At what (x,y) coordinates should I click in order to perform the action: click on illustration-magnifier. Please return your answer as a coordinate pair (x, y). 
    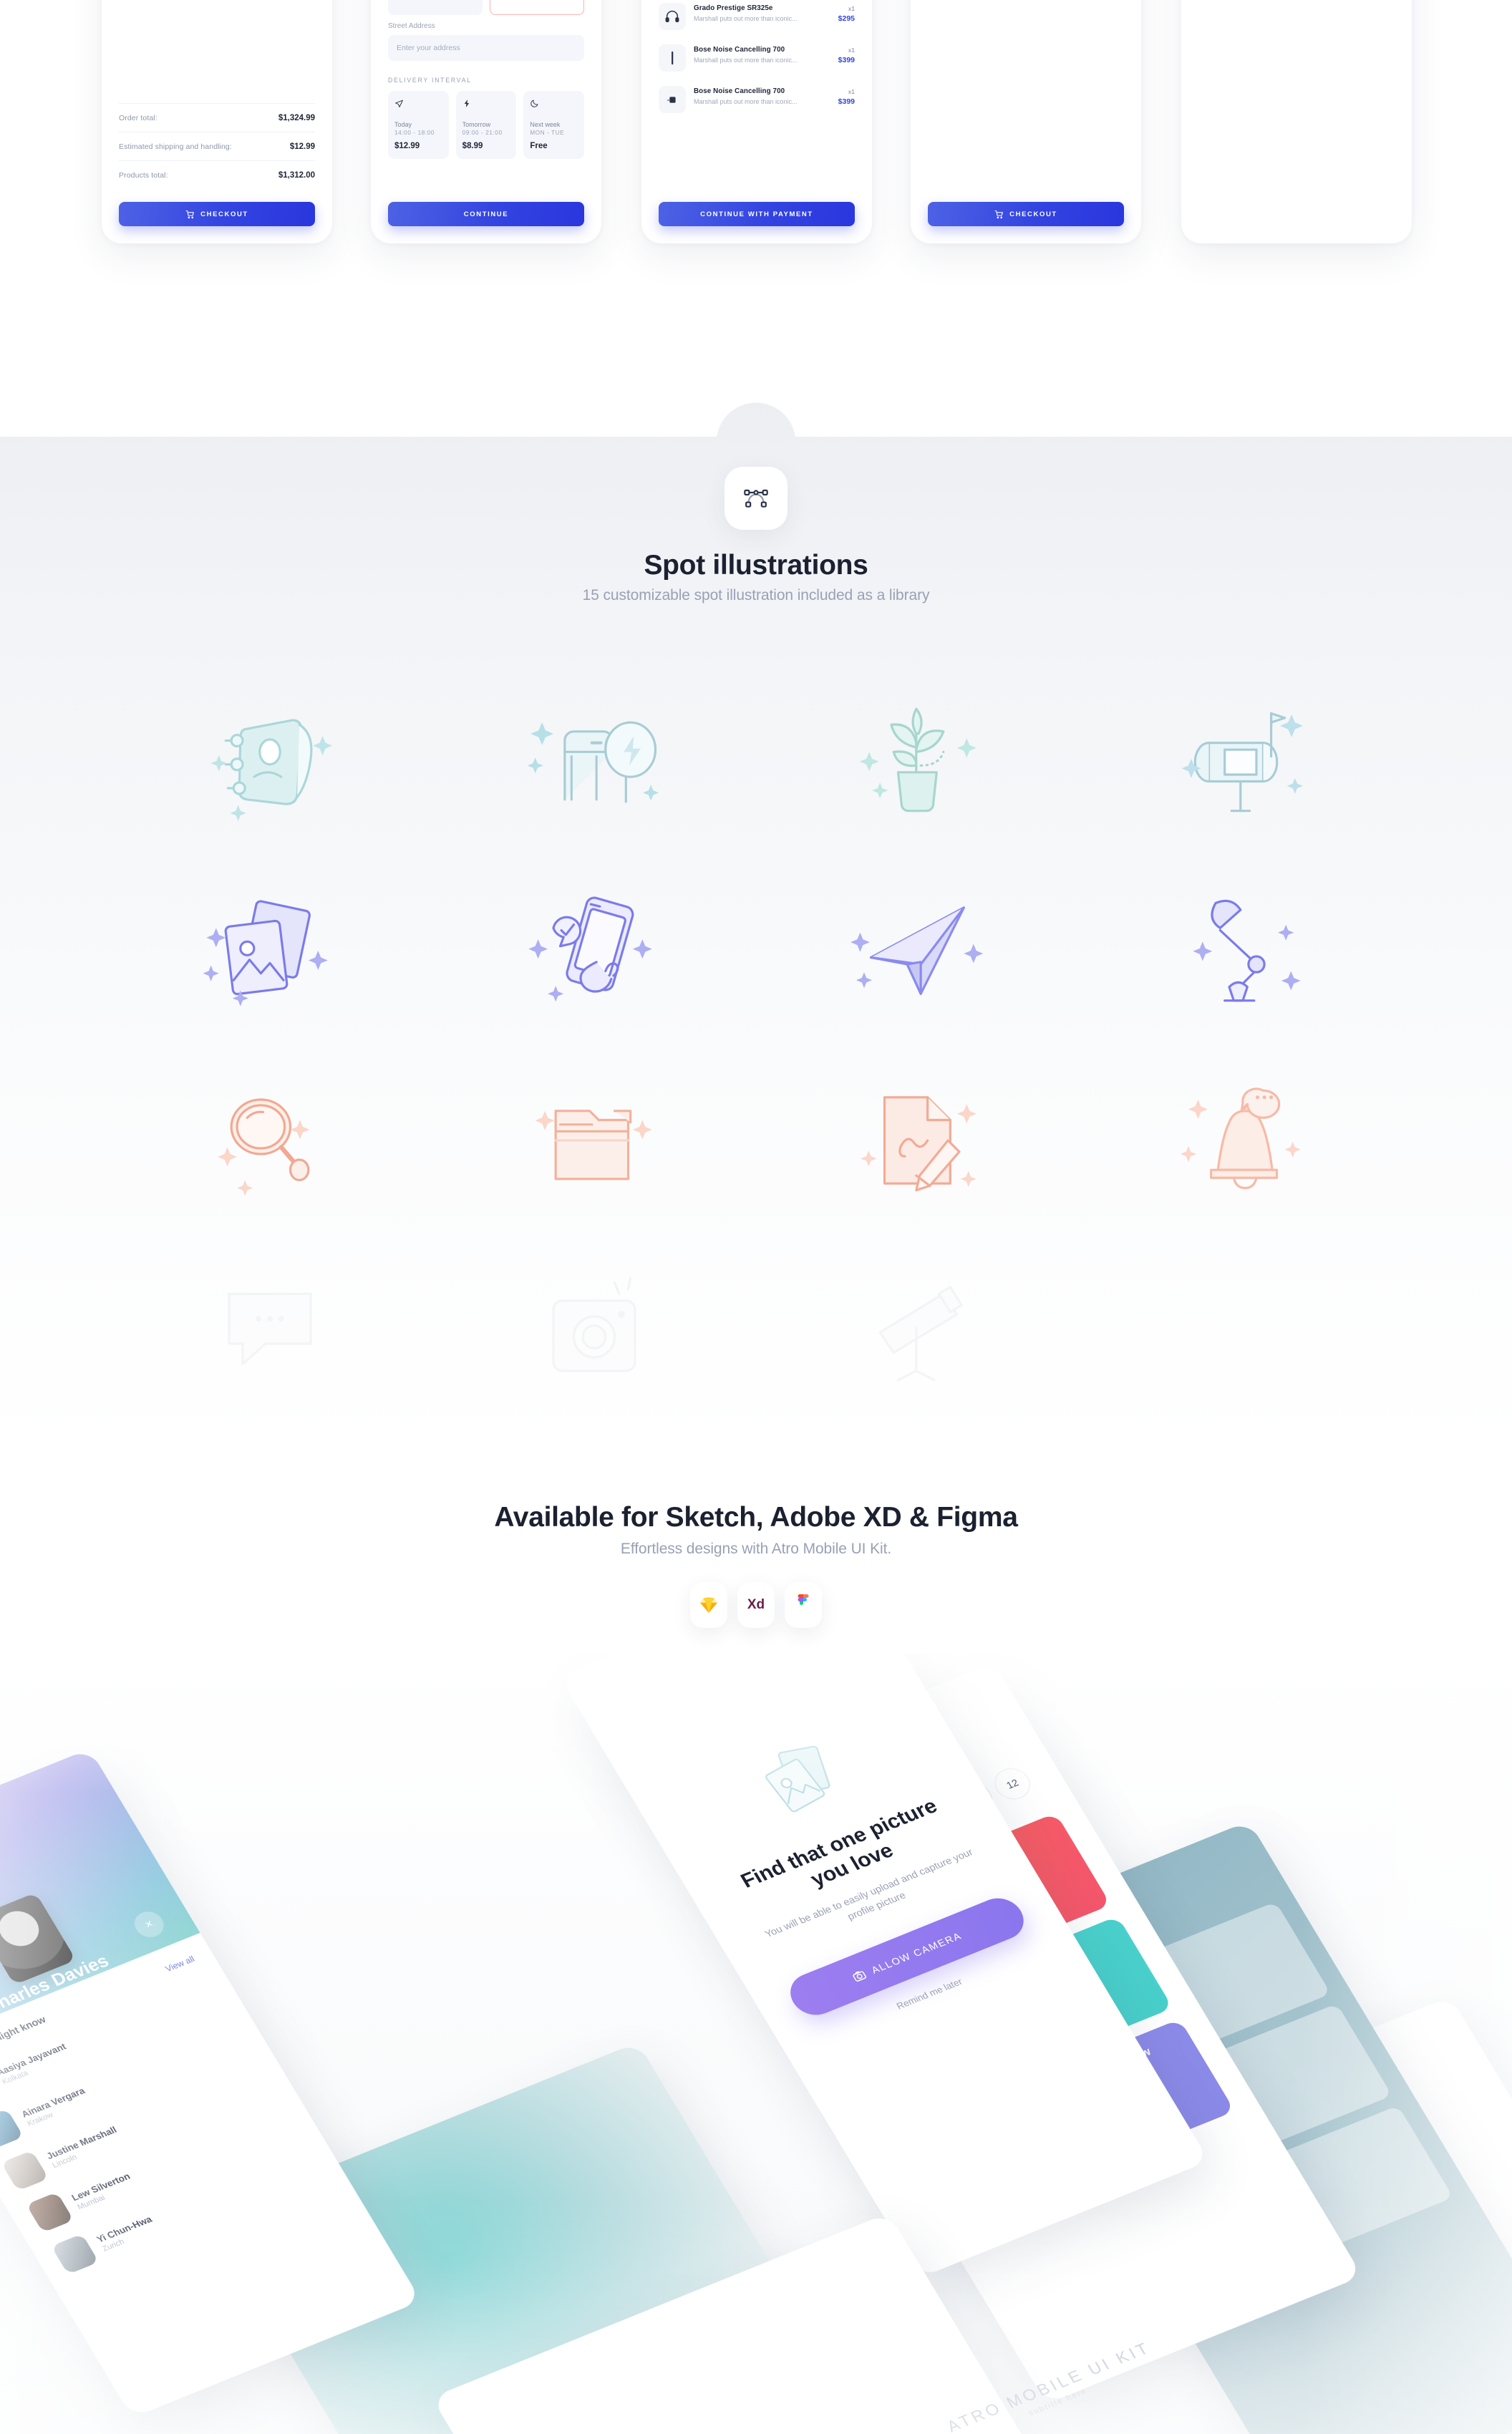
    Looking at the image, I should click on (269, 1140).